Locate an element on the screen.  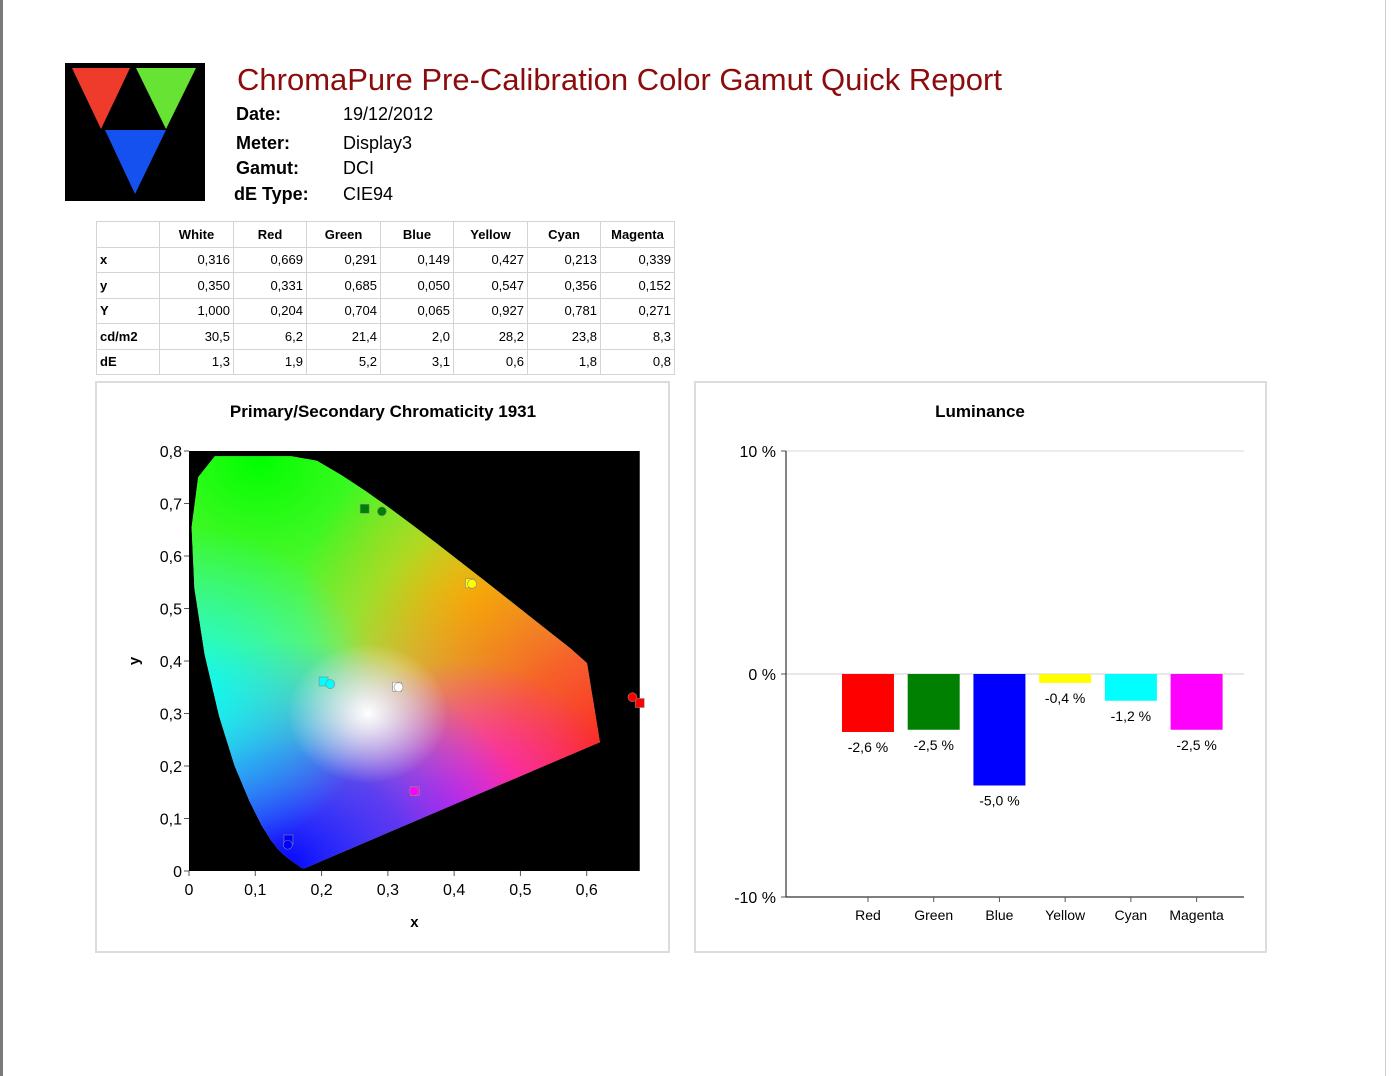
bar-value-label: -2,6 % is located at coordinates (868, 747).